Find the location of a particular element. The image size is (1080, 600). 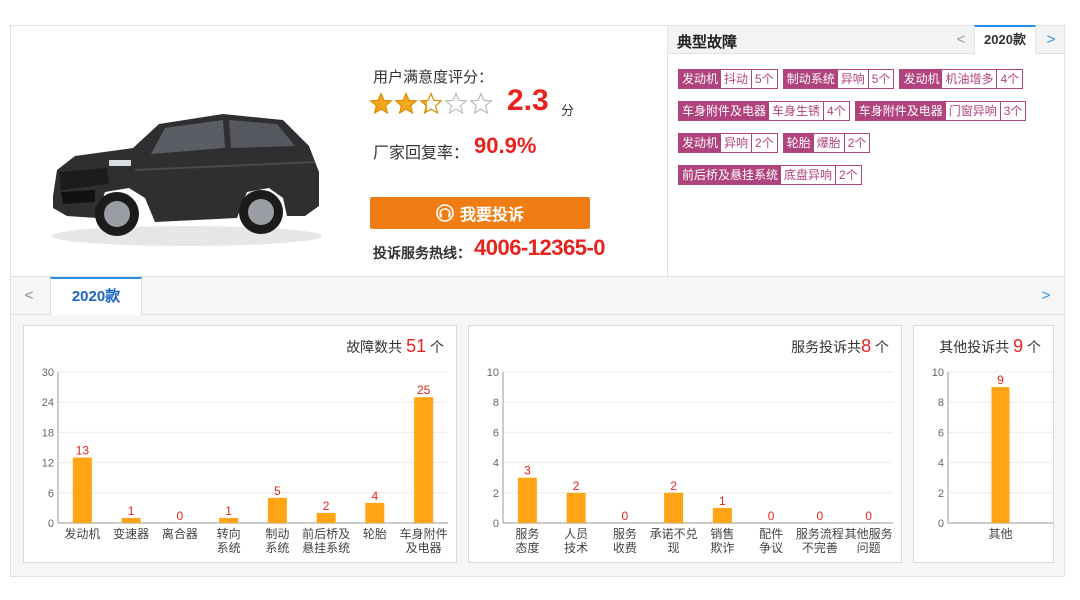

bar-value-label: 4 is located at coordinates (375, 496).